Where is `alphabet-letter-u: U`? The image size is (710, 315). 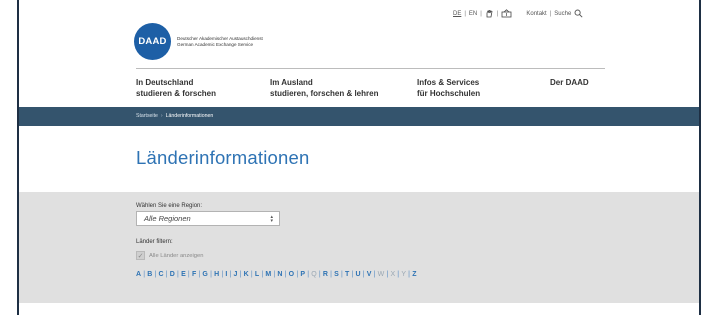 alphabet-letter-u: U is located at coordinates (357, 274).